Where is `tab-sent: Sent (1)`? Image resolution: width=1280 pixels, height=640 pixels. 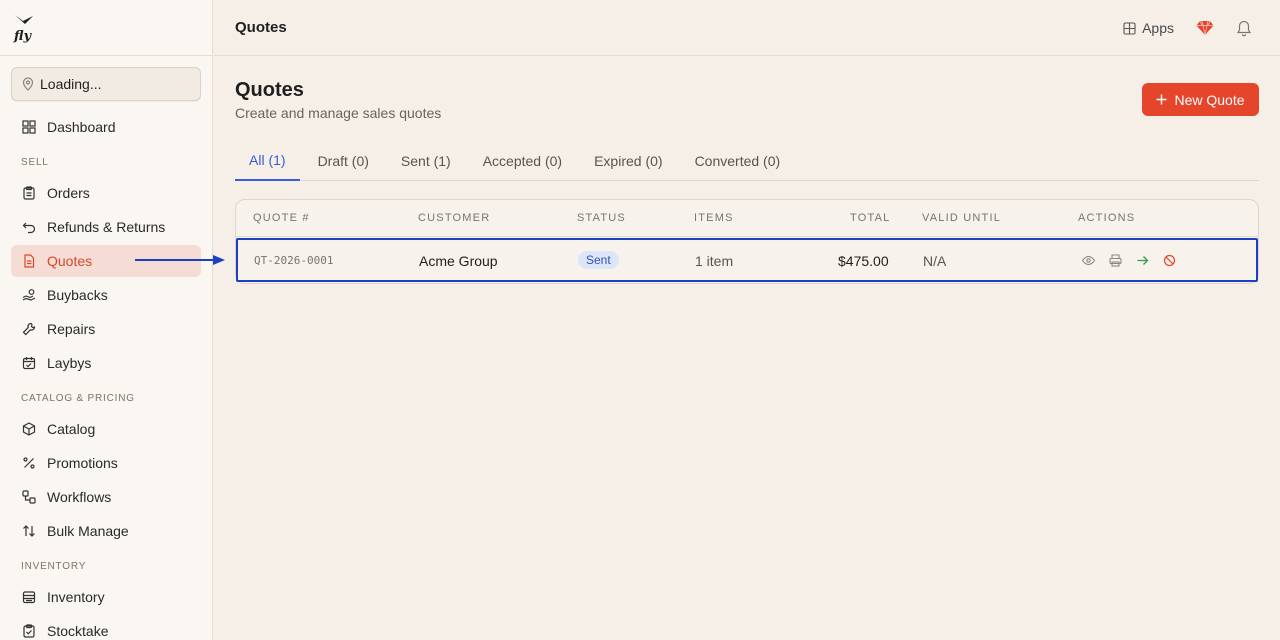
tab-sent: Sent (1) is located at coordinates (426, 161).